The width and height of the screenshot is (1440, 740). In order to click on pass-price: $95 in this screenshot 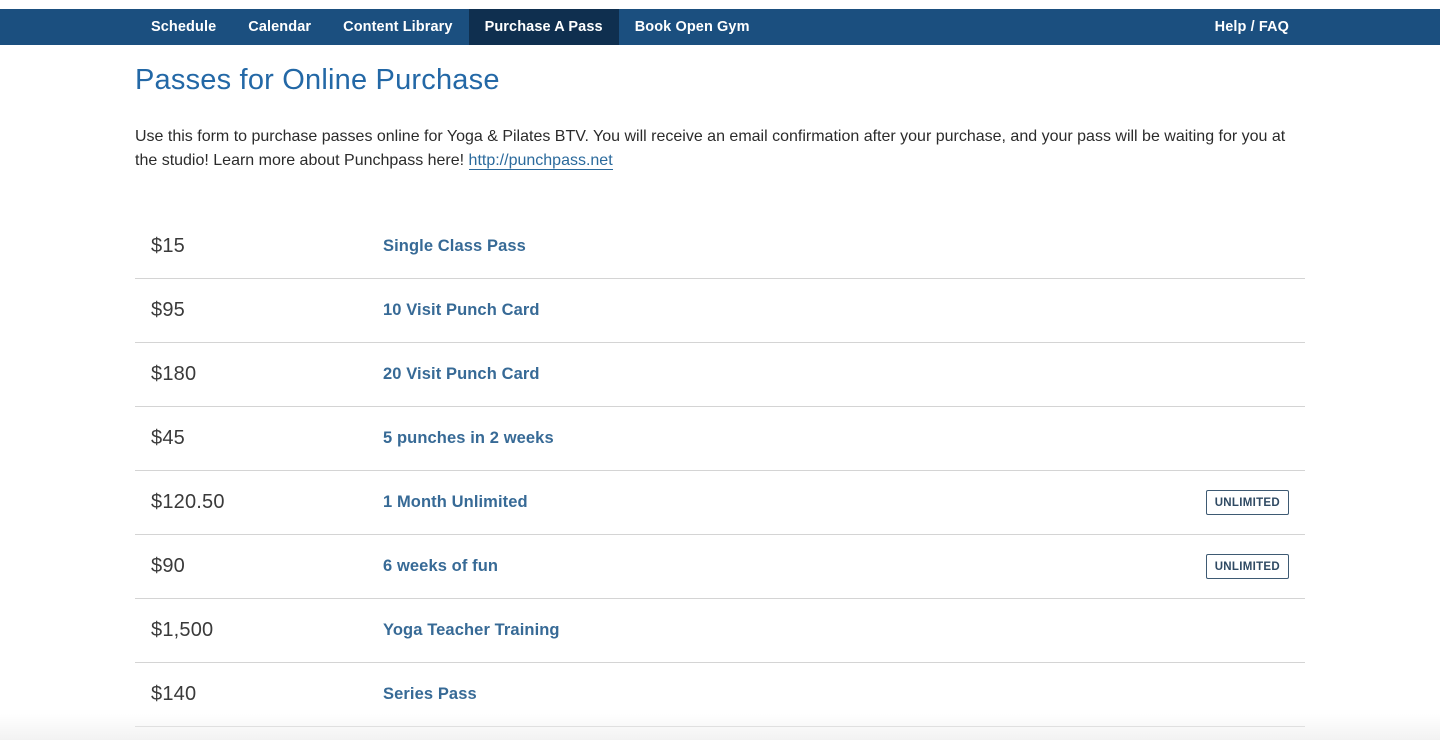, I will do `click(168, 310)`.